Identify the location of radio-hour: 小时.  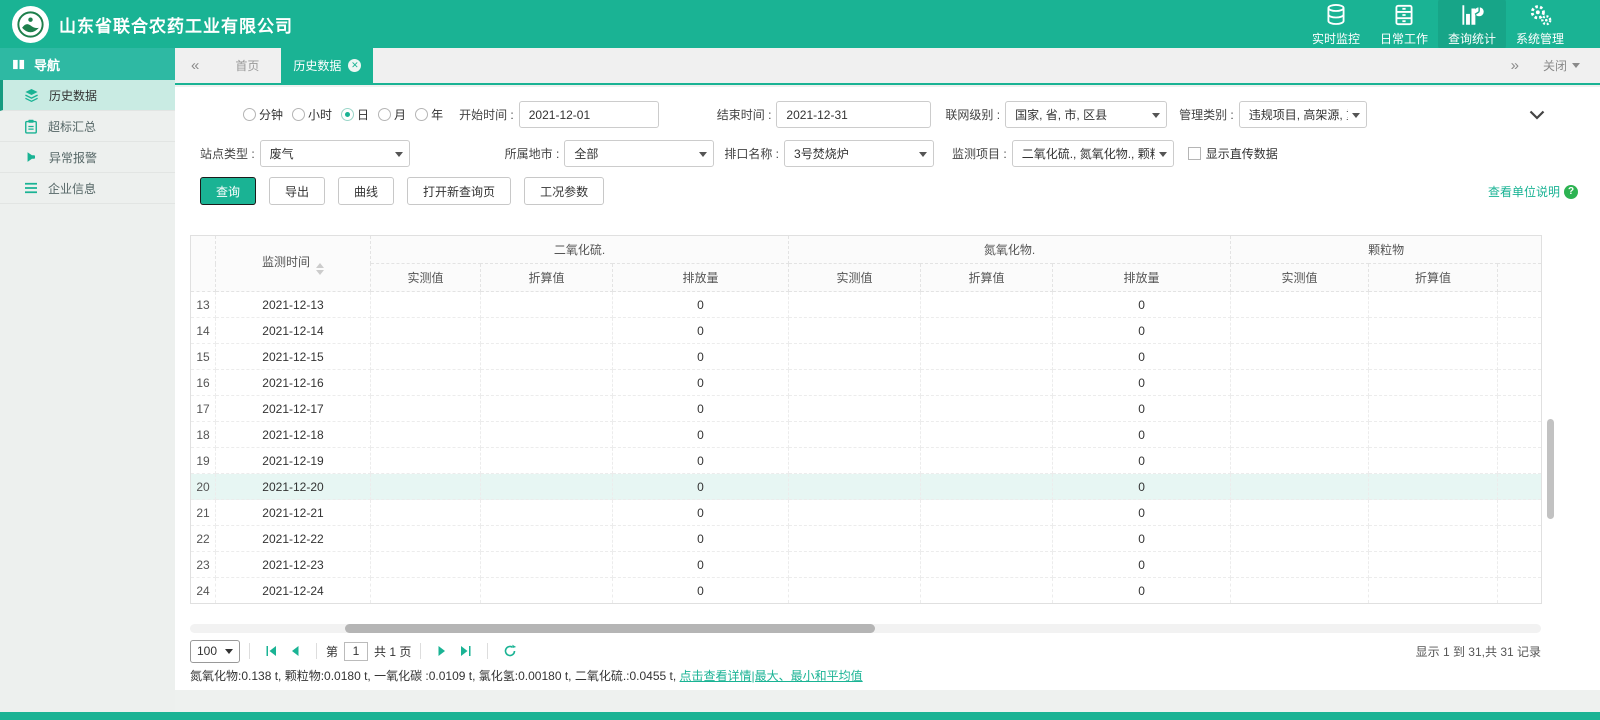
(312, 114).